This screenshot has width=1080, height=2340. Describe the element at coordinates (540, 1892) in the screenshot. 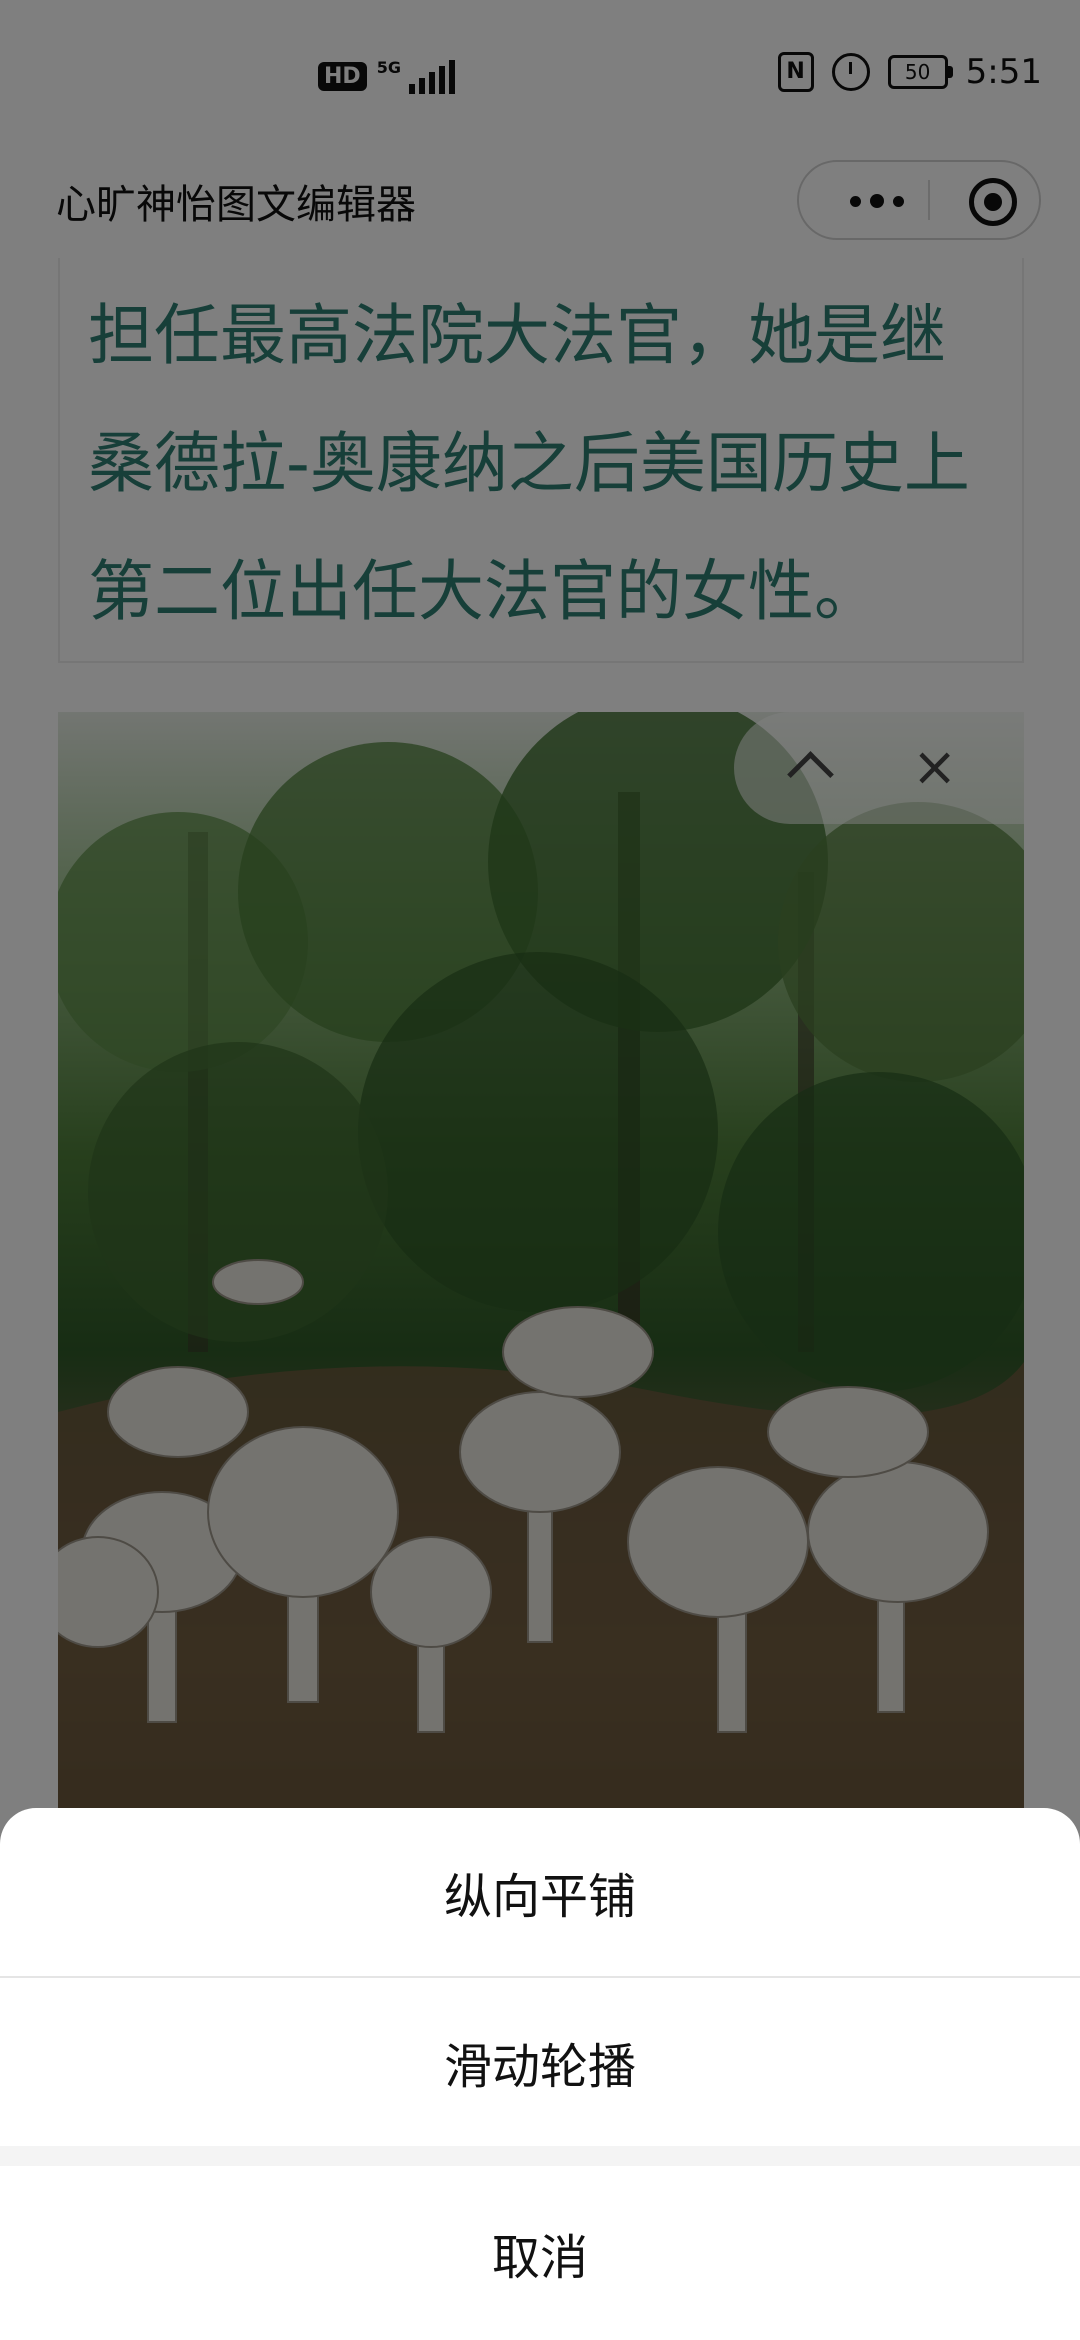

I see `option-vertical-tile: 纵向平铺` at that location.